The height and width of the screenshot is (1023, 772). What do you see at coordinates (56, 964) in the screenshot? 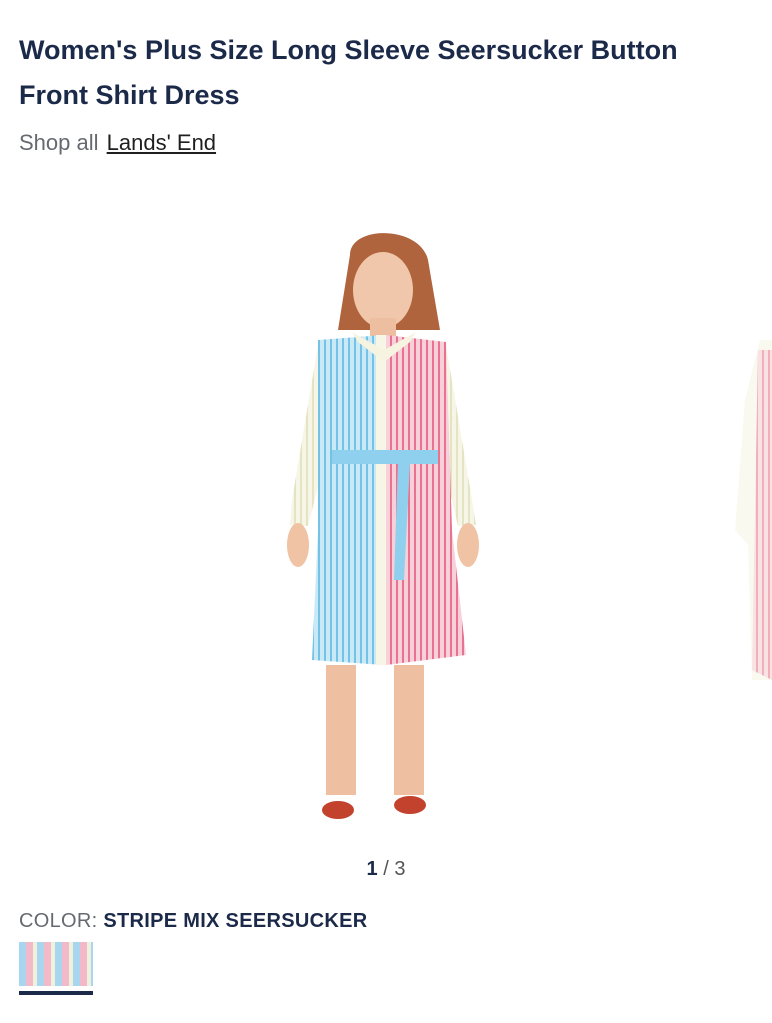
I see `color-swatch-stripe-mix` at bounding box center [56, 964].